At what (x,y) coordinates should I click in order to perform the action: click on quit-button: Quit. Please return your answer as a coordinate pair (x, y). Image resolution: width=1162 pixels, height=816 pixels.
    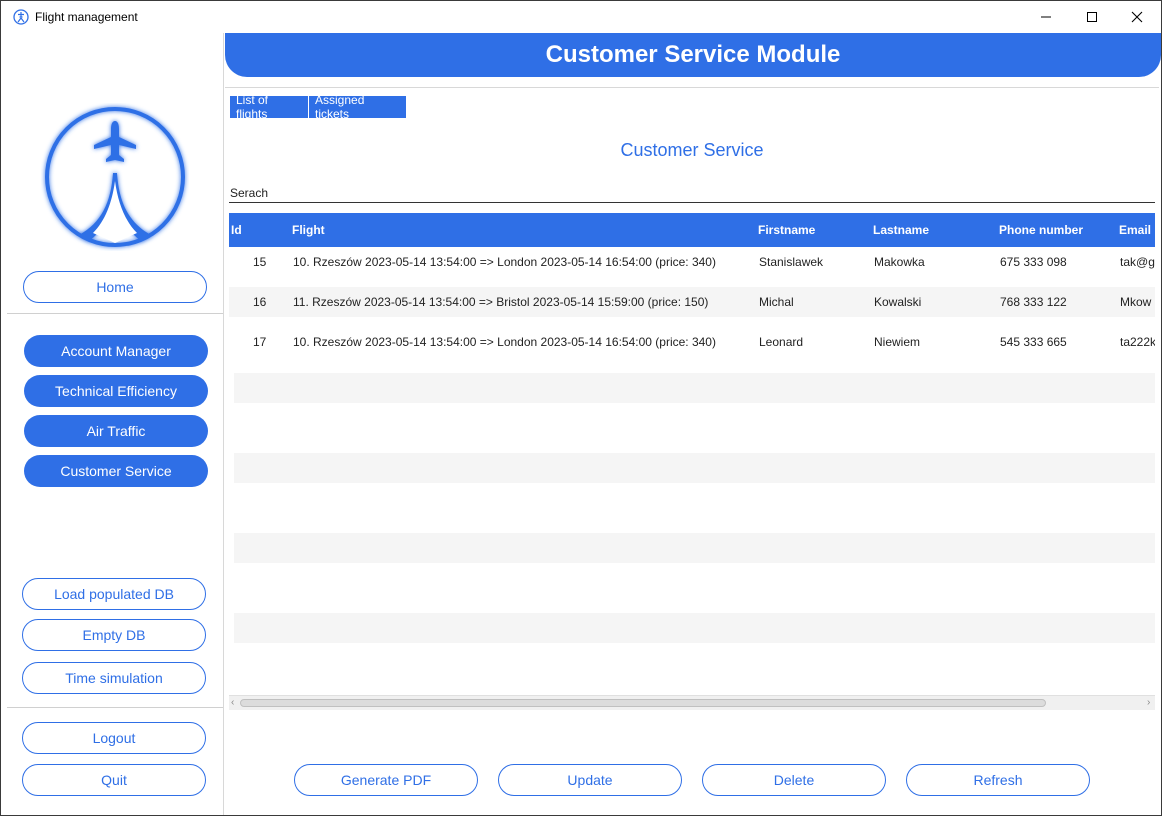
    Looking at the image, I should click on (114, 780).